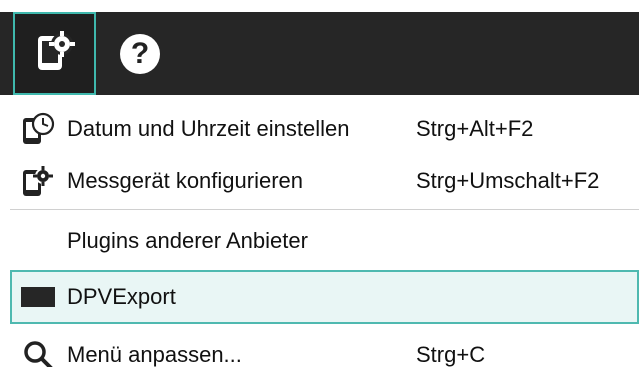  What do you see at coordinates (451, 354) in the screenshot?
I see `menu-item-shortcut: Strg+C` at bounding box center [451, 354].